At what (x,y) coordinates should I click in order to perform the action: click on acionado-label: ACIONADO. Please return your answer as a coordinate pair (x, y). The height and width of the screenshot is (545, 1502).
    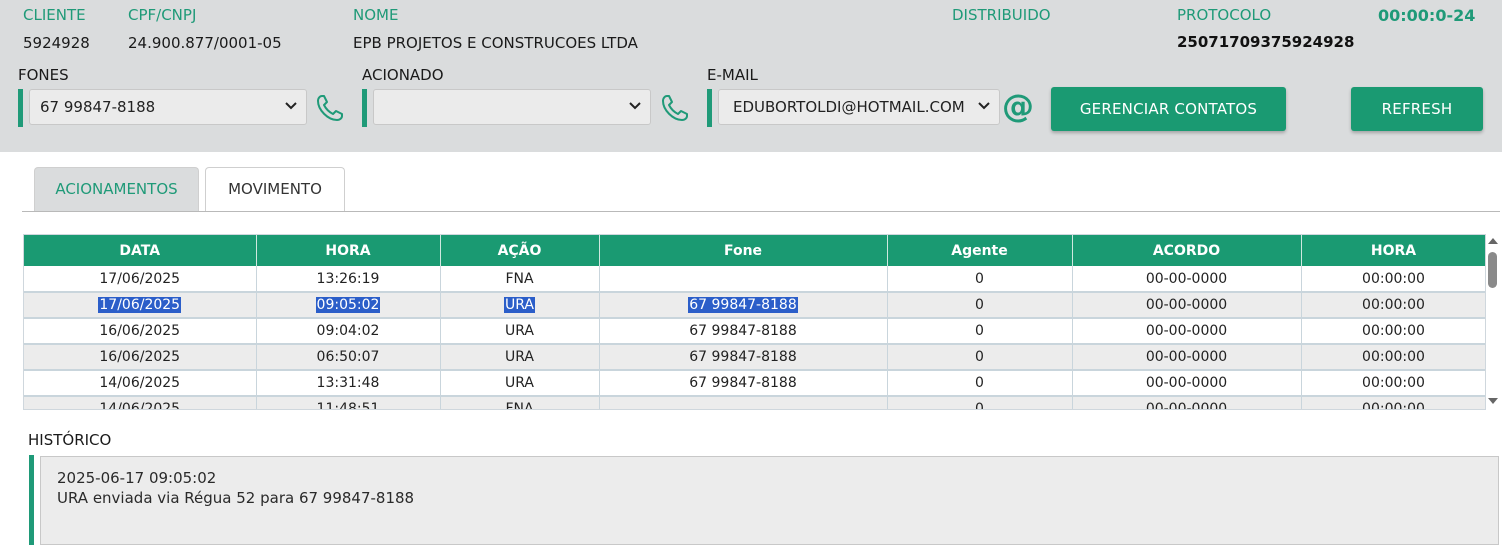
    Looking at the image, I should click on (403, 75).